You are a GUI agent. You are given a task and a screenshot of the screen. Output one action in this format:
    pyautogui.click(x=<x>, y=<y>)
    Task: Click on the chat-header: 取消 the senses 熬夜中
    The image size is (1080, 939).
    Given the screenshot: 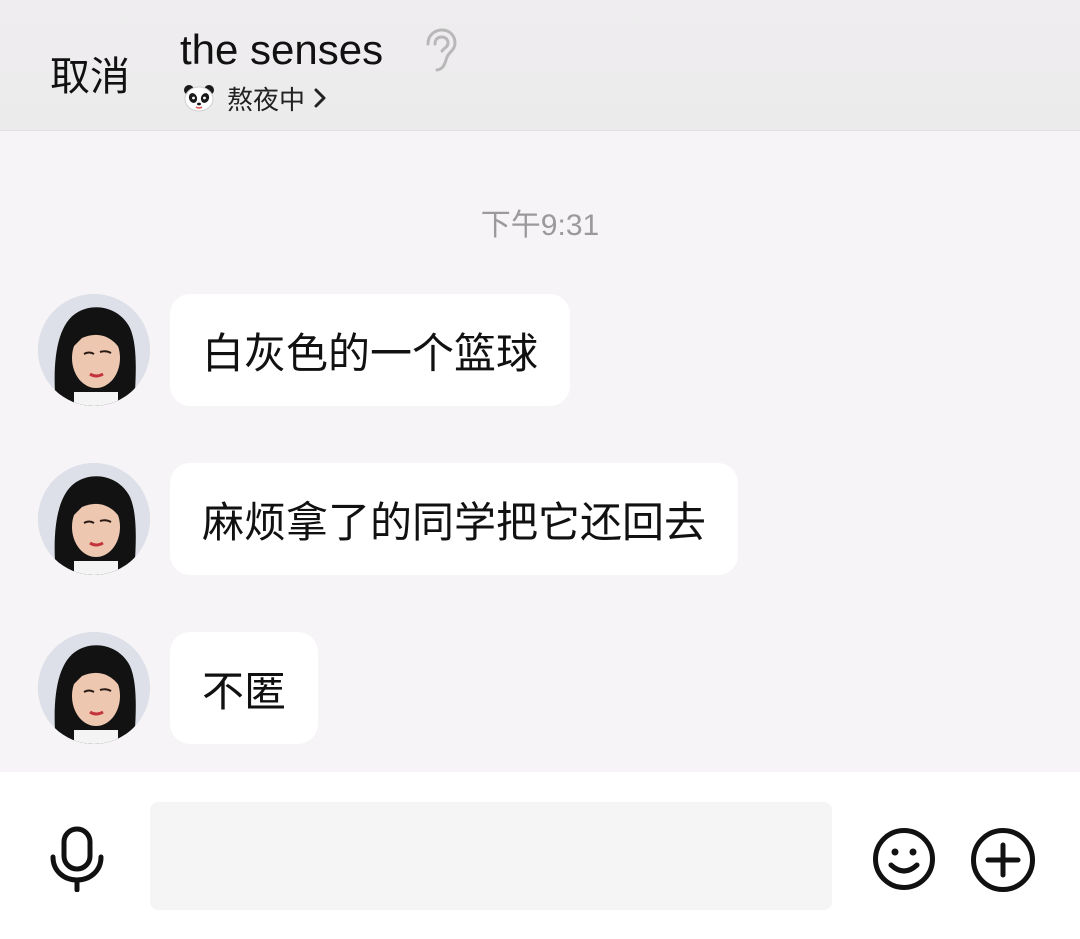 What is the action you would take?
    pyautogui.click(x=540, y=65)
    